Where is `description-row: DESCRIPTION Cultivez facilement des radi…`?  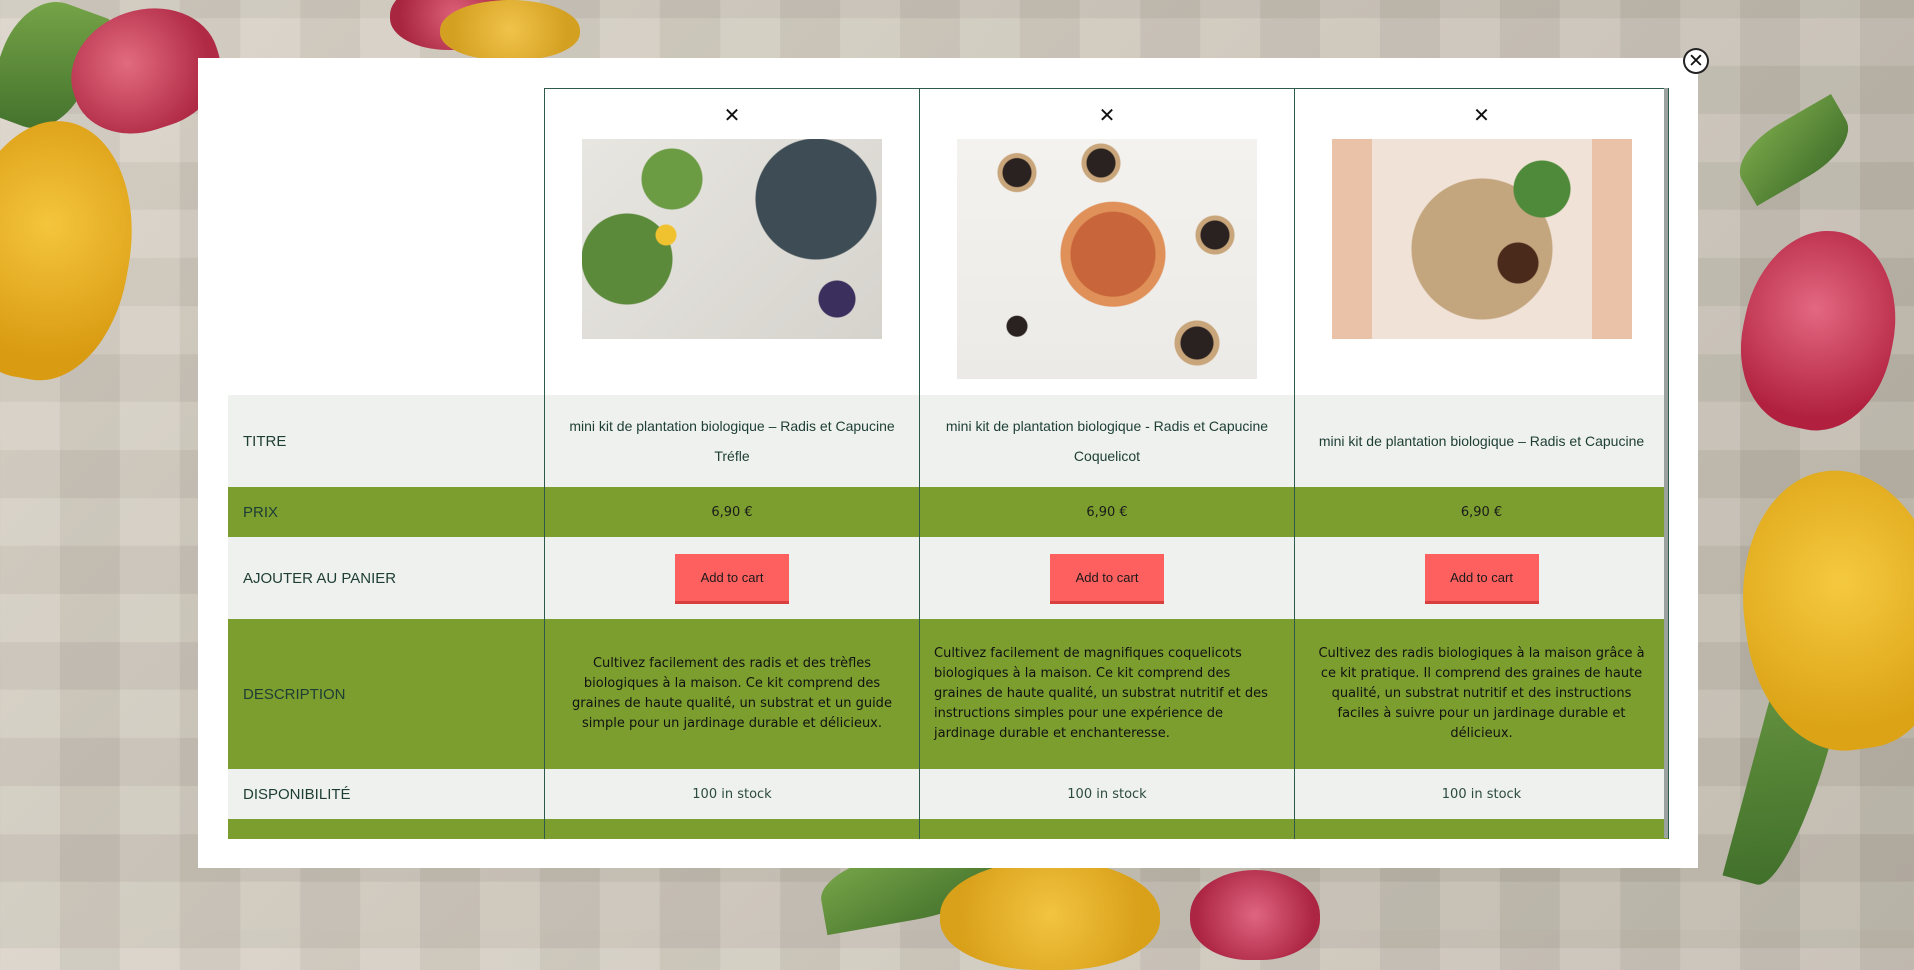 description-row: DESCRIPTION Cultivez facilement des radi… is located at coordinates (948, 694).